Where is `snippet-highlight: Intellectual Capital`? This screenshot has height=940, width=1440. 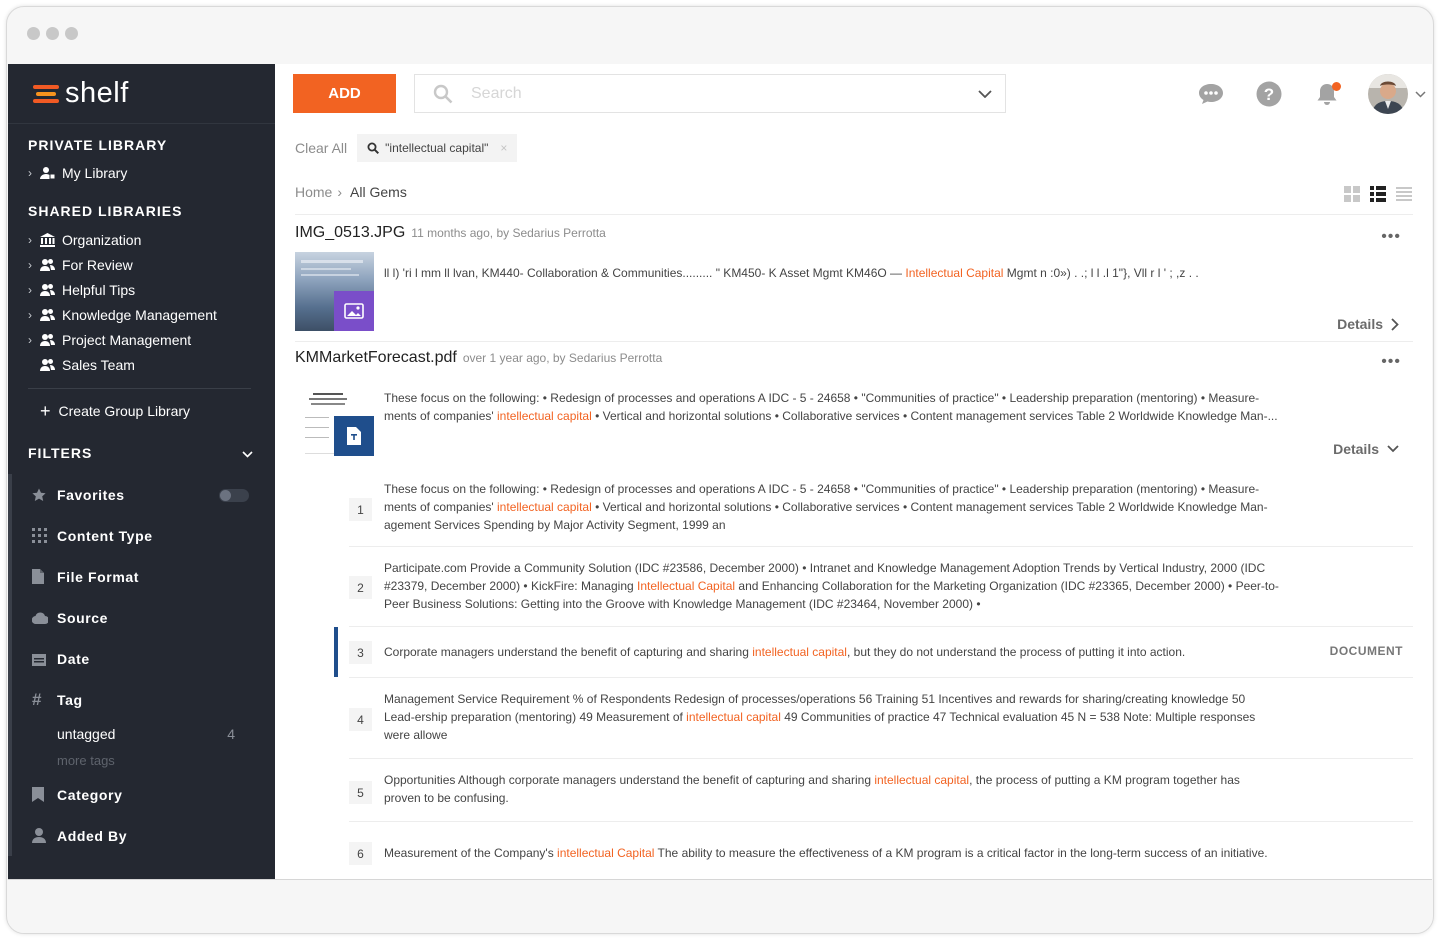
snippet-highlight: Intellectual Capital is located at coordinates (954, 273).